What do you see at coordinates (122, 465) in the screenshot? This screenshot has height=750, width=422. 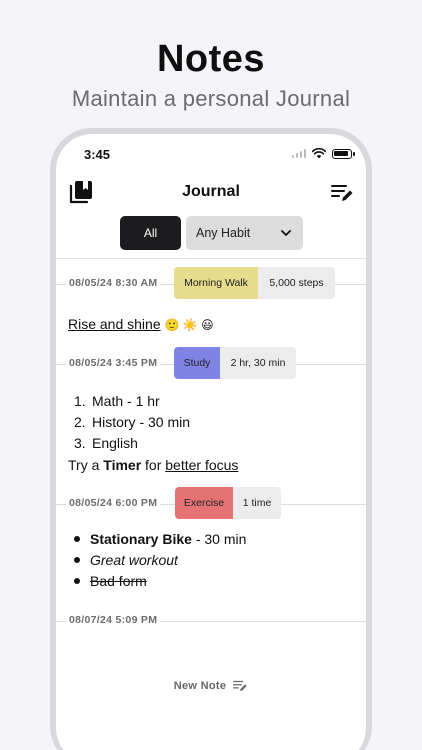 I see `note-bold: Timer` at bounding box center [122, 465].